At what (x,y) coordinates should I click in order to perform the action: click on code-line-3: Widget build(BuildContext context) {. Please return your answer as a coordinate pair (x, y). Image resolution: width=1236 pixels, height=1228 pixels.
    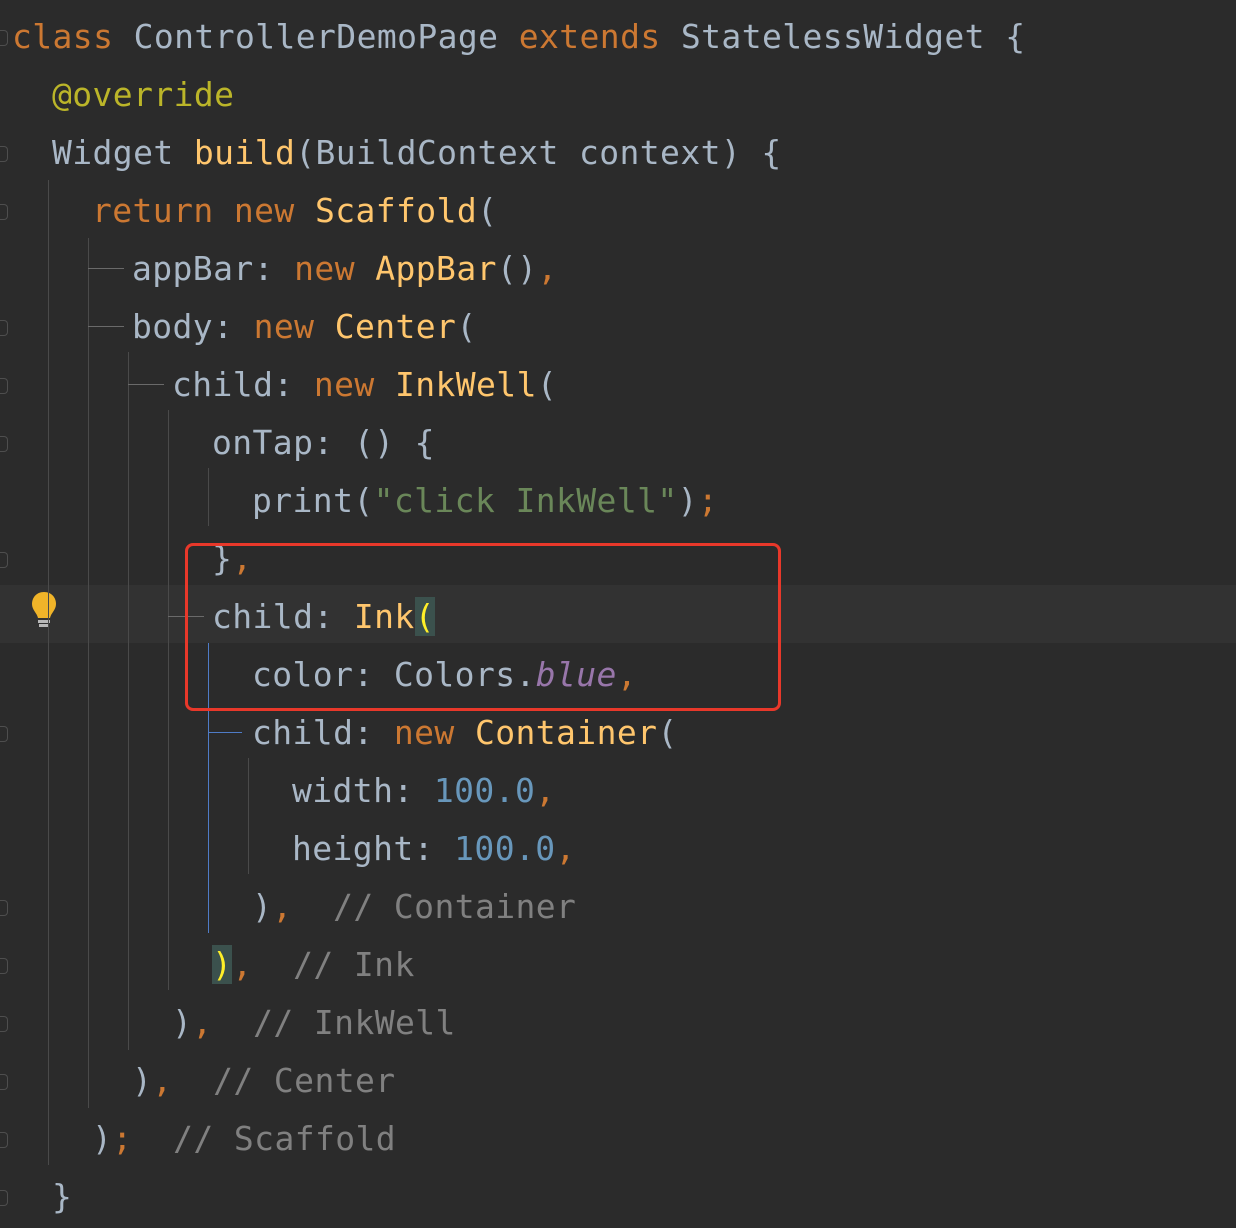
    Looking at the image, I should click on (417, 153).